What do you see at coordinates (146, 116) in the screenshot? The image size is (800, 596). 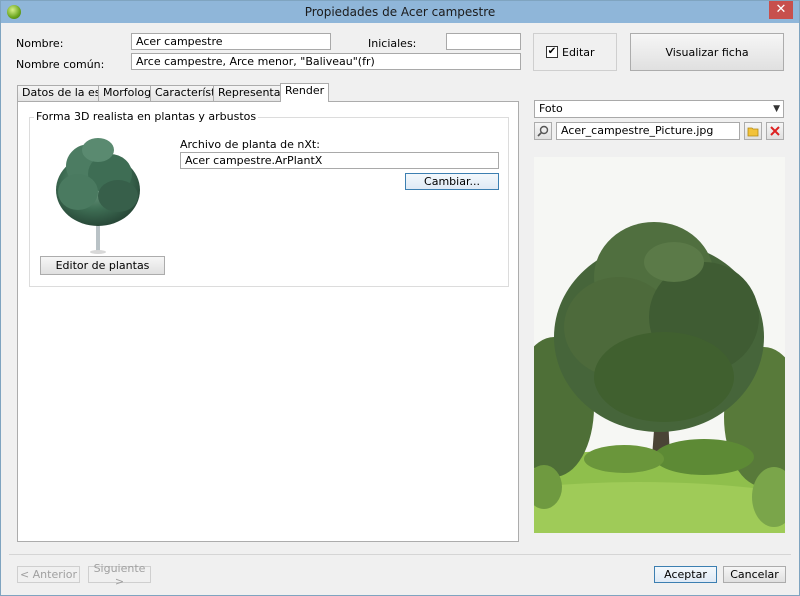 I see `group-title: Forma 3D realista en plantas y arbustos` at bounding box center [146, 116].